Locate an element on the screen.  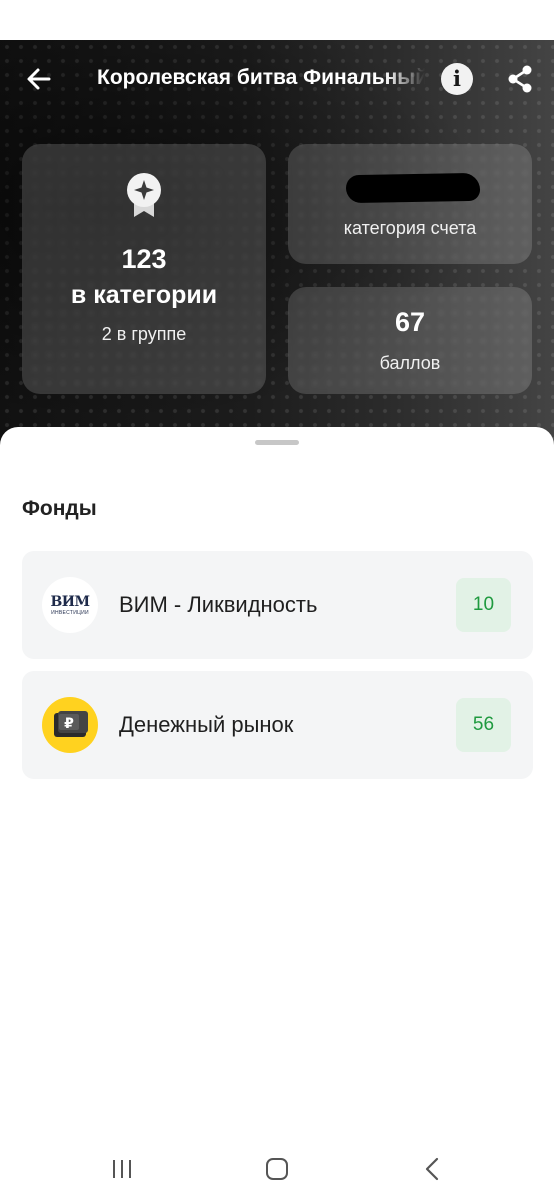
fund-count-badge: 10 is located at coordinates (483, 605).